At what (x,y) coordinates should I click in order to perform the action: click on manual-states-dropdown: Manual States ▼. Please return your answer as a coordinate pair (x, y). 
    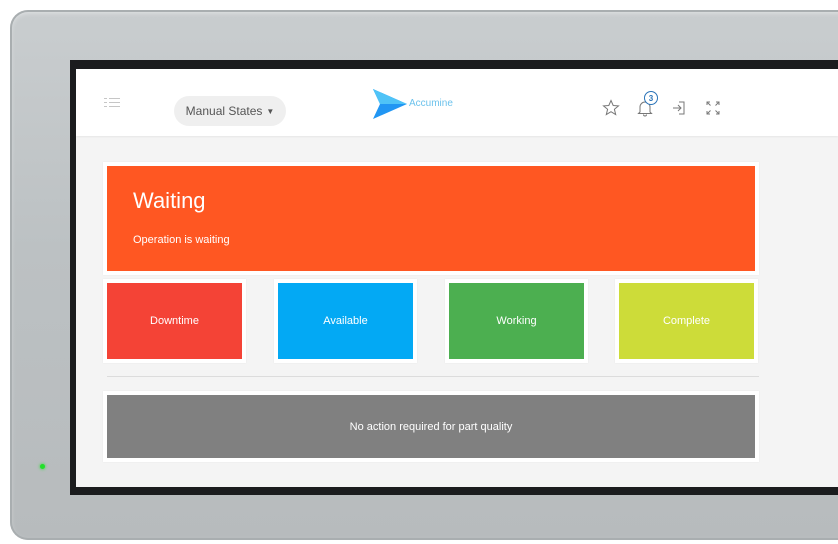
    Looking at the image, I should click on (230, 111).